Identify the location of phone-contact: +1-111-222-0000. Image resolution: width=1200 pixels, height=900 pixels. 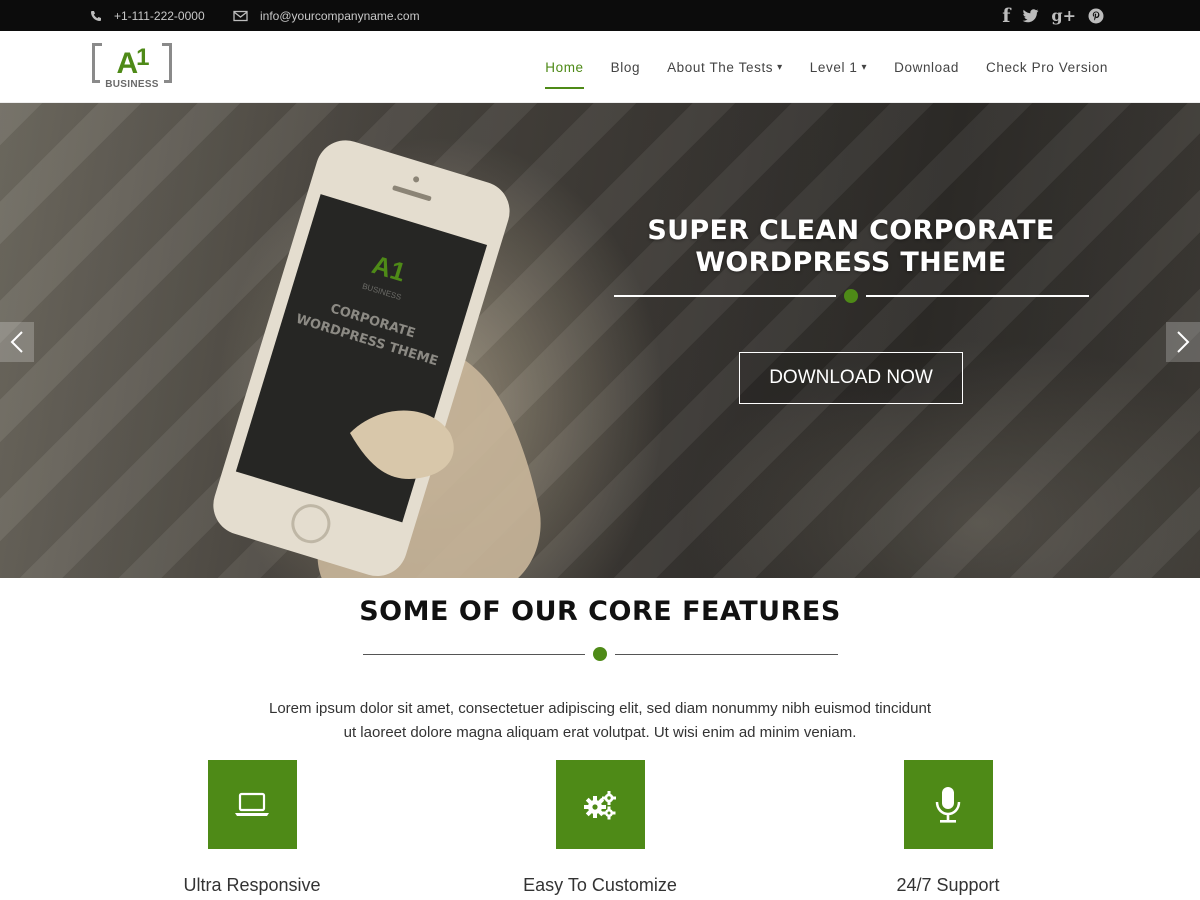
(147, 15).